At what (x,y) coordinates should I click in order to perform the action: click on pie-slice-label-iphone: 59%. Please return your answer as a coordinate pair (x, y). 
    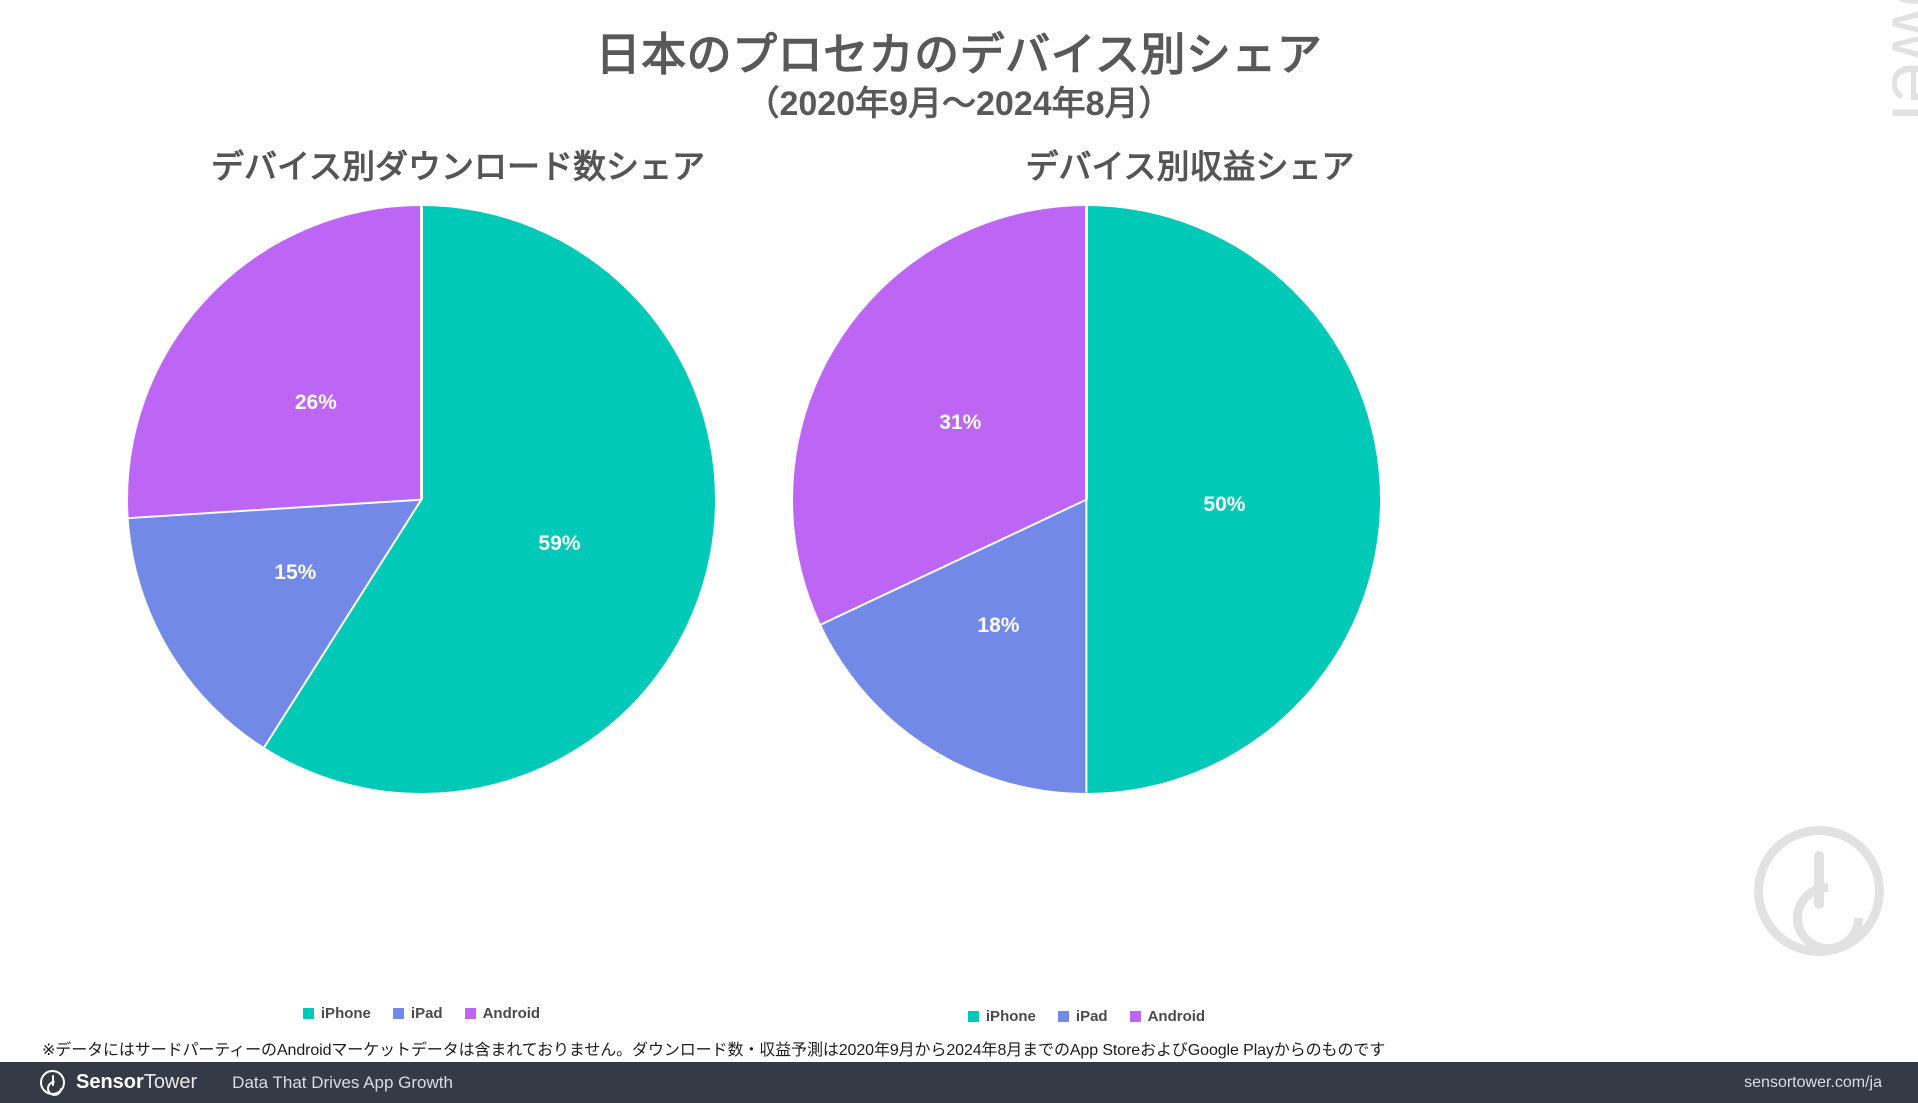
    Looking at the image, I should click on (559, 543).